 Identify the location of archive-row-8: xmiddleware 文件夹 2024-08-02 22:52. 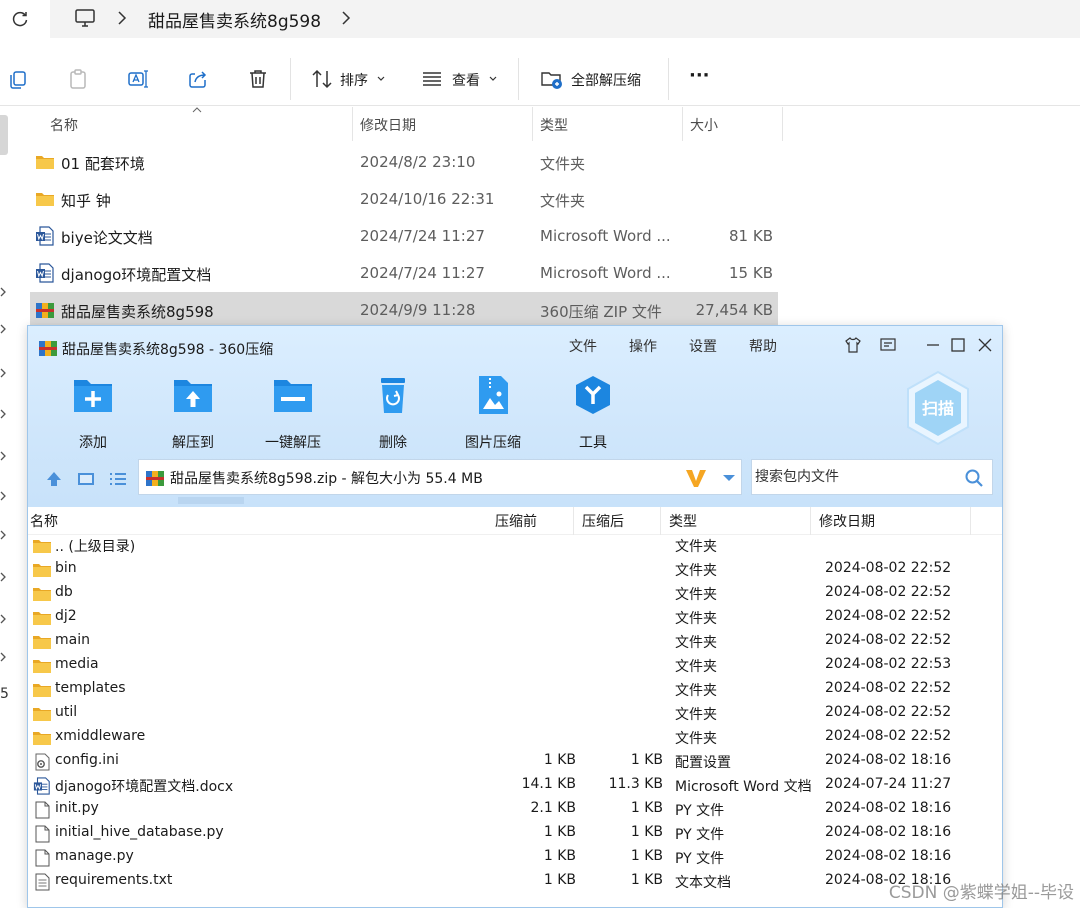
(515, 738).